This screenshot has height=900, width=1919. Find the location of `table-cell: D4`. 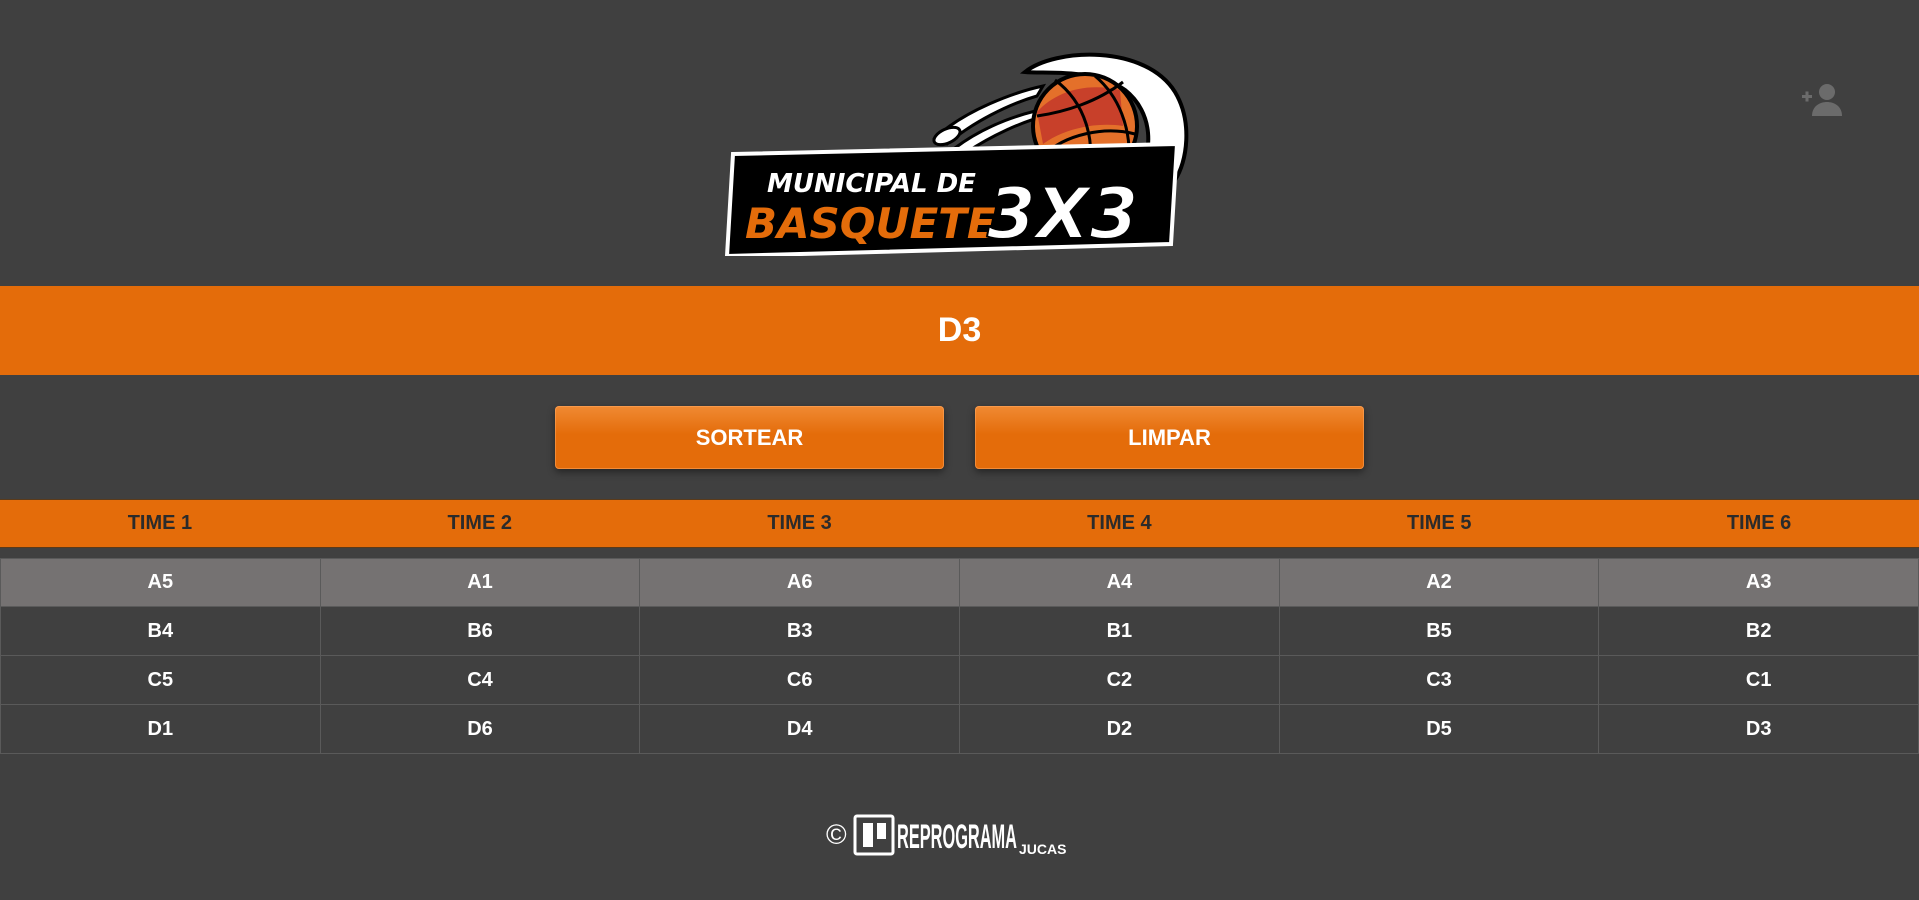

table-cell: D4 is located at coordinates (800, 729).